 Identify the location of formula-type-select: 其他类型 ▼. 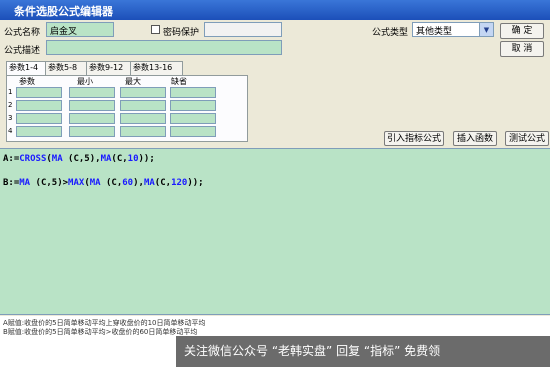
(453, 29).